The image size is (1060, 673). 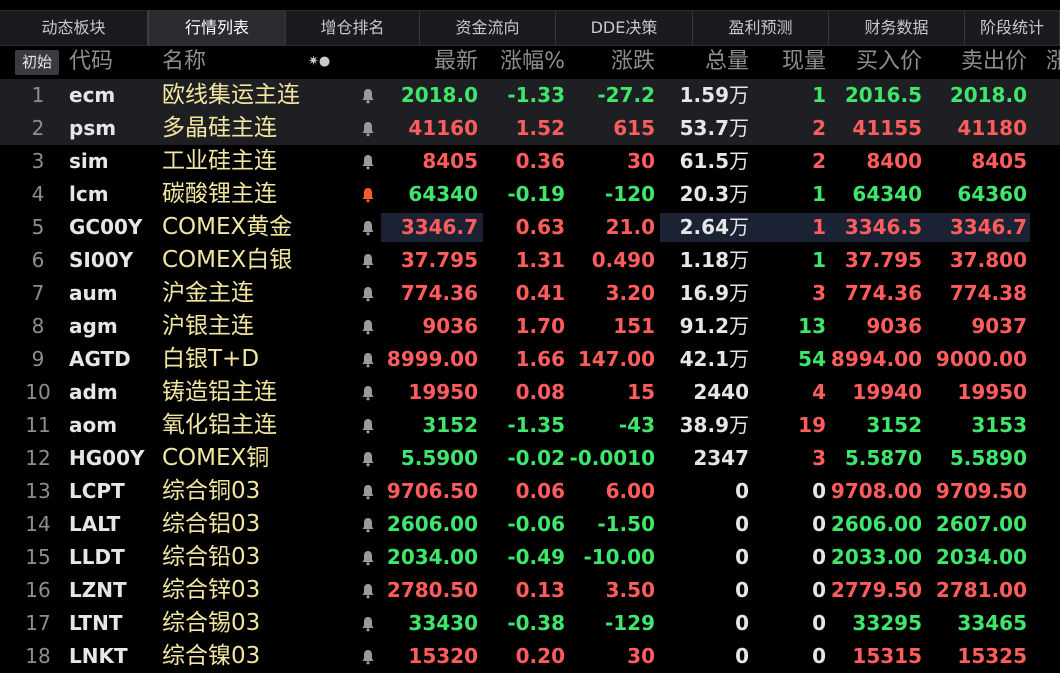 What do you see at coordinates (219, 425) in the screenshot?
I see `instrument-name: 氧化铝主连` at bounding box center [219, 425].